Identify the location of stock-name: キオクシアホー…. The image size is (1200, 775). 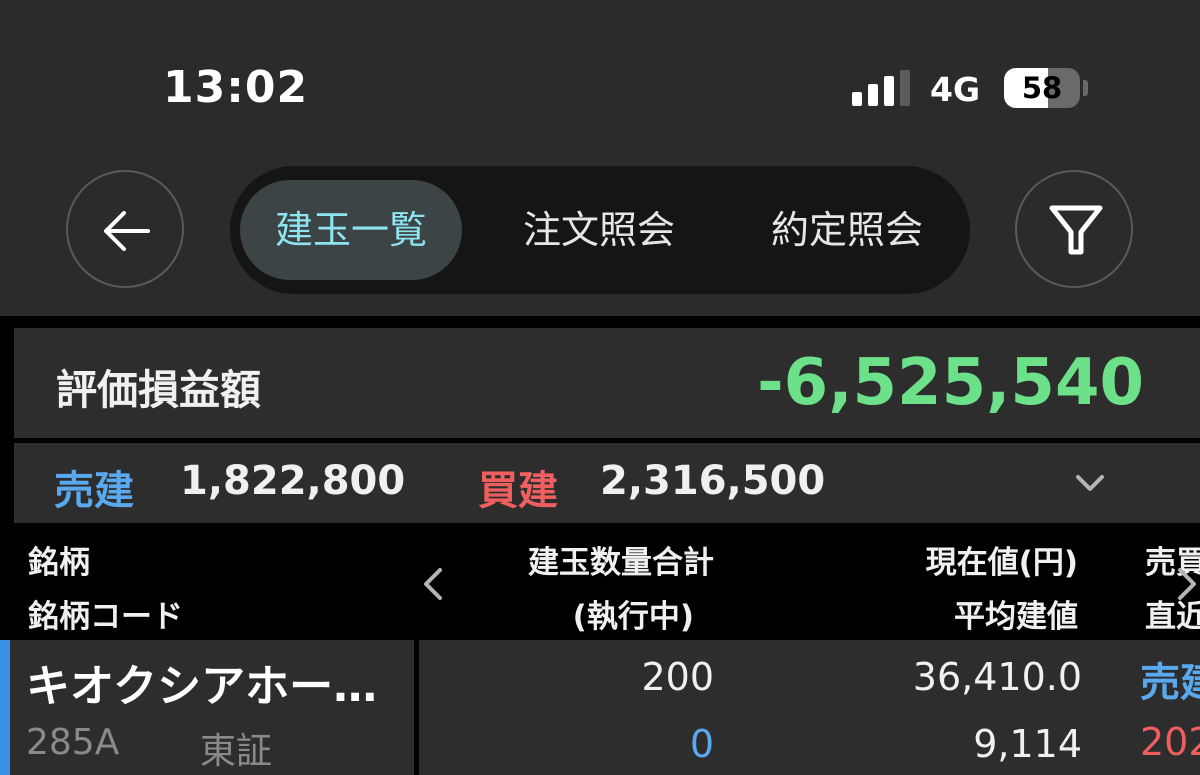
(202, 686).